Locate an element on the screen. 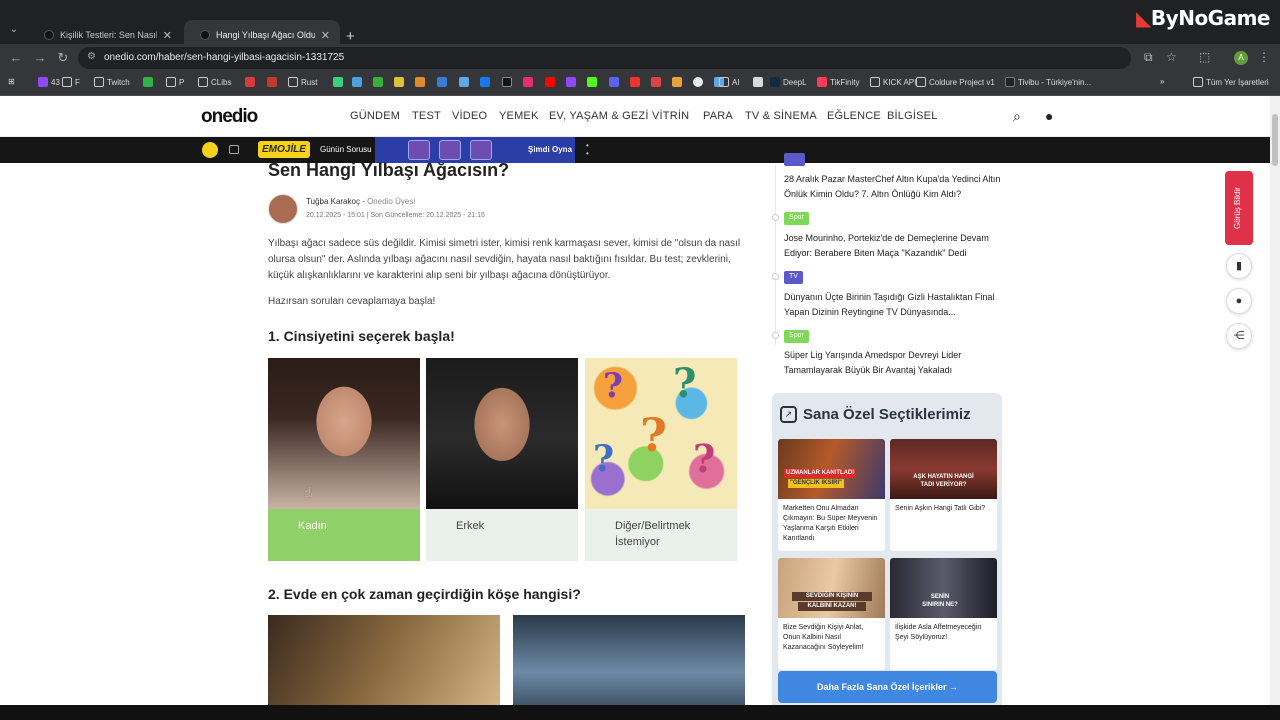  news-tag: TV is located at coordinates (793, 277).